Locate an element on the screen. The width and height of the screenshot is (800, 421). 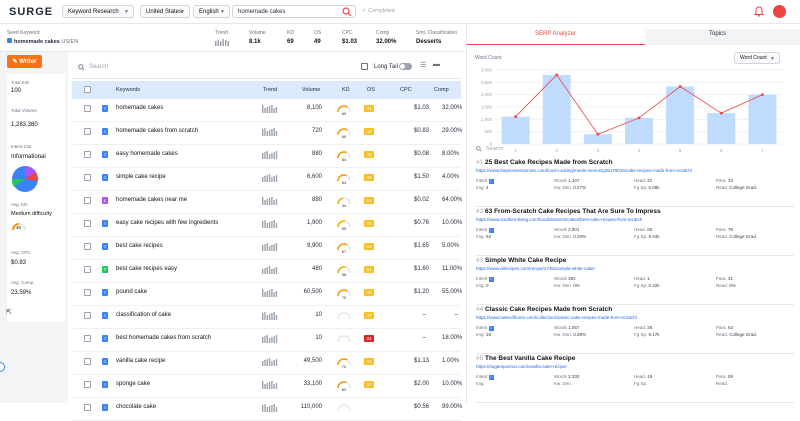
keyword-text: homemade cakes from scratch is located at coordinates (157, 131).